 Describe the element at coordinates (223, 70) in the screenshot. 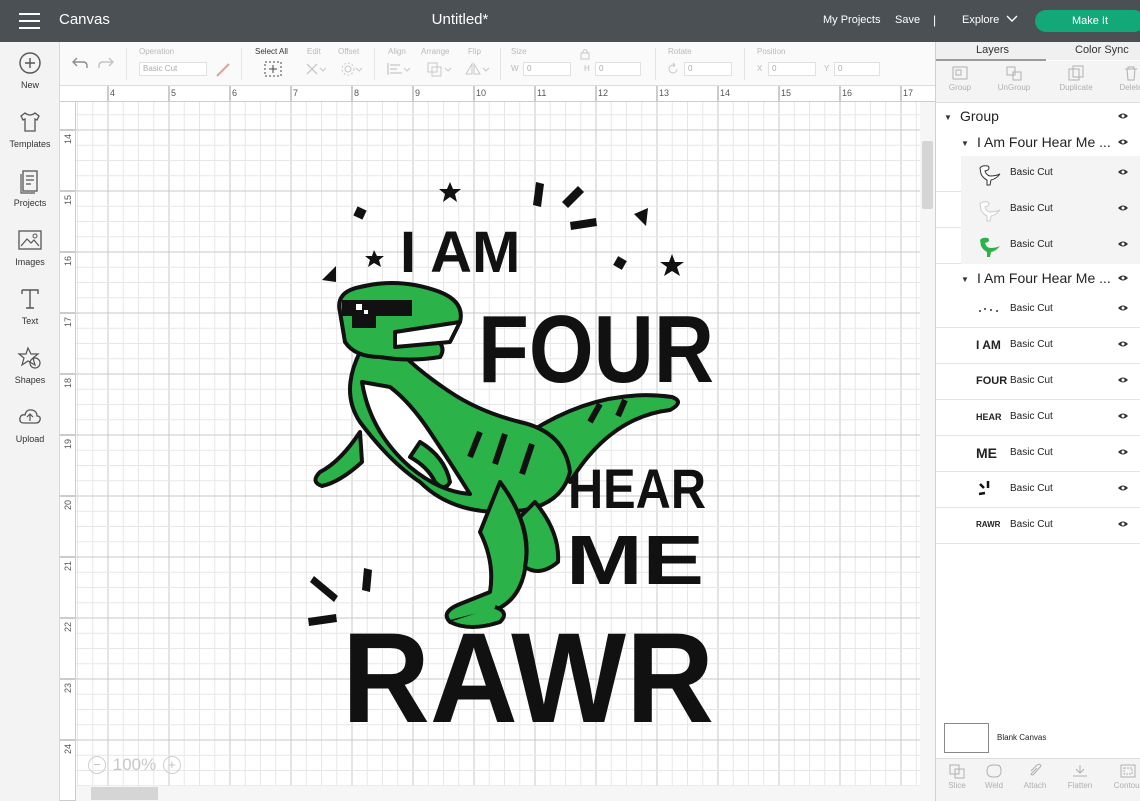

I see `linetype-color-icon` at that location.